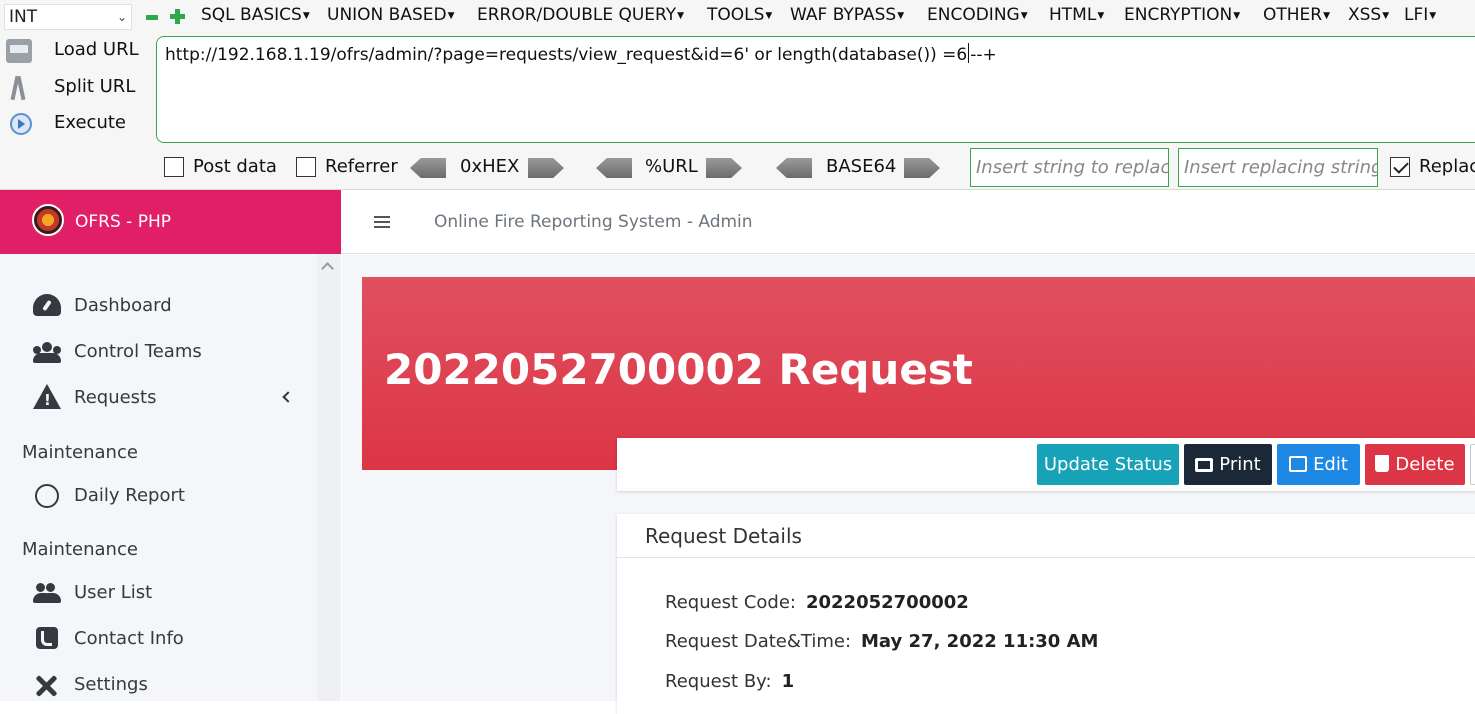 This screenshot has height=714, width=1475. I want to click on base64-encode-arrow-icon, so click(922, 168).